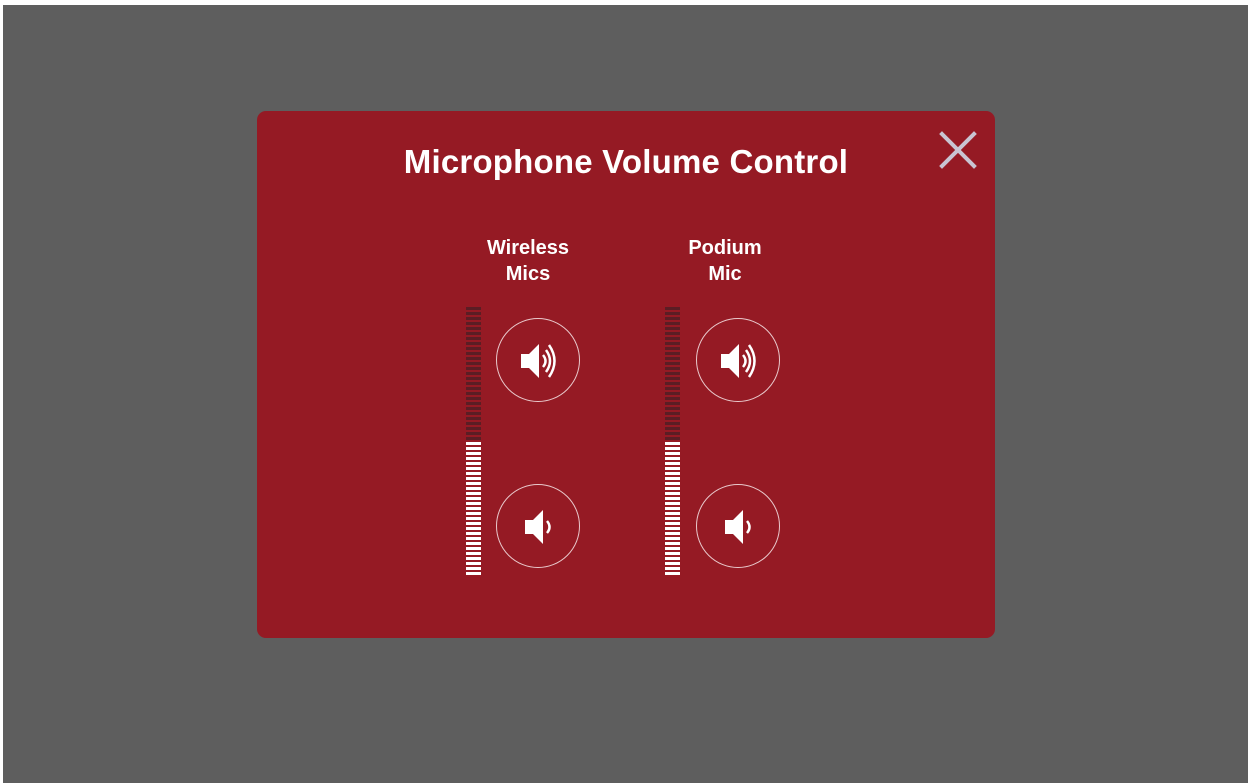 This screenshot has height=783, width=1250. I want to click on level-meter-wireless, so click(473, 442).